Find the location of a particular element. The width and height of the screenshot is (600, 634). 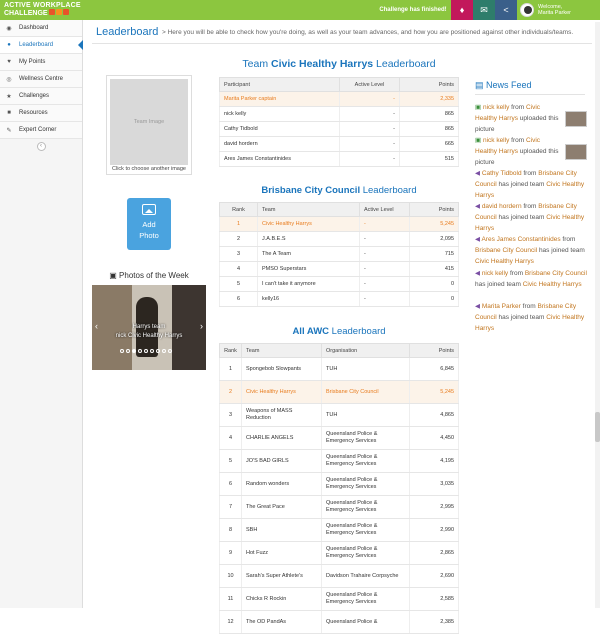

page-scrollbar is located at coordinates (597, 315).